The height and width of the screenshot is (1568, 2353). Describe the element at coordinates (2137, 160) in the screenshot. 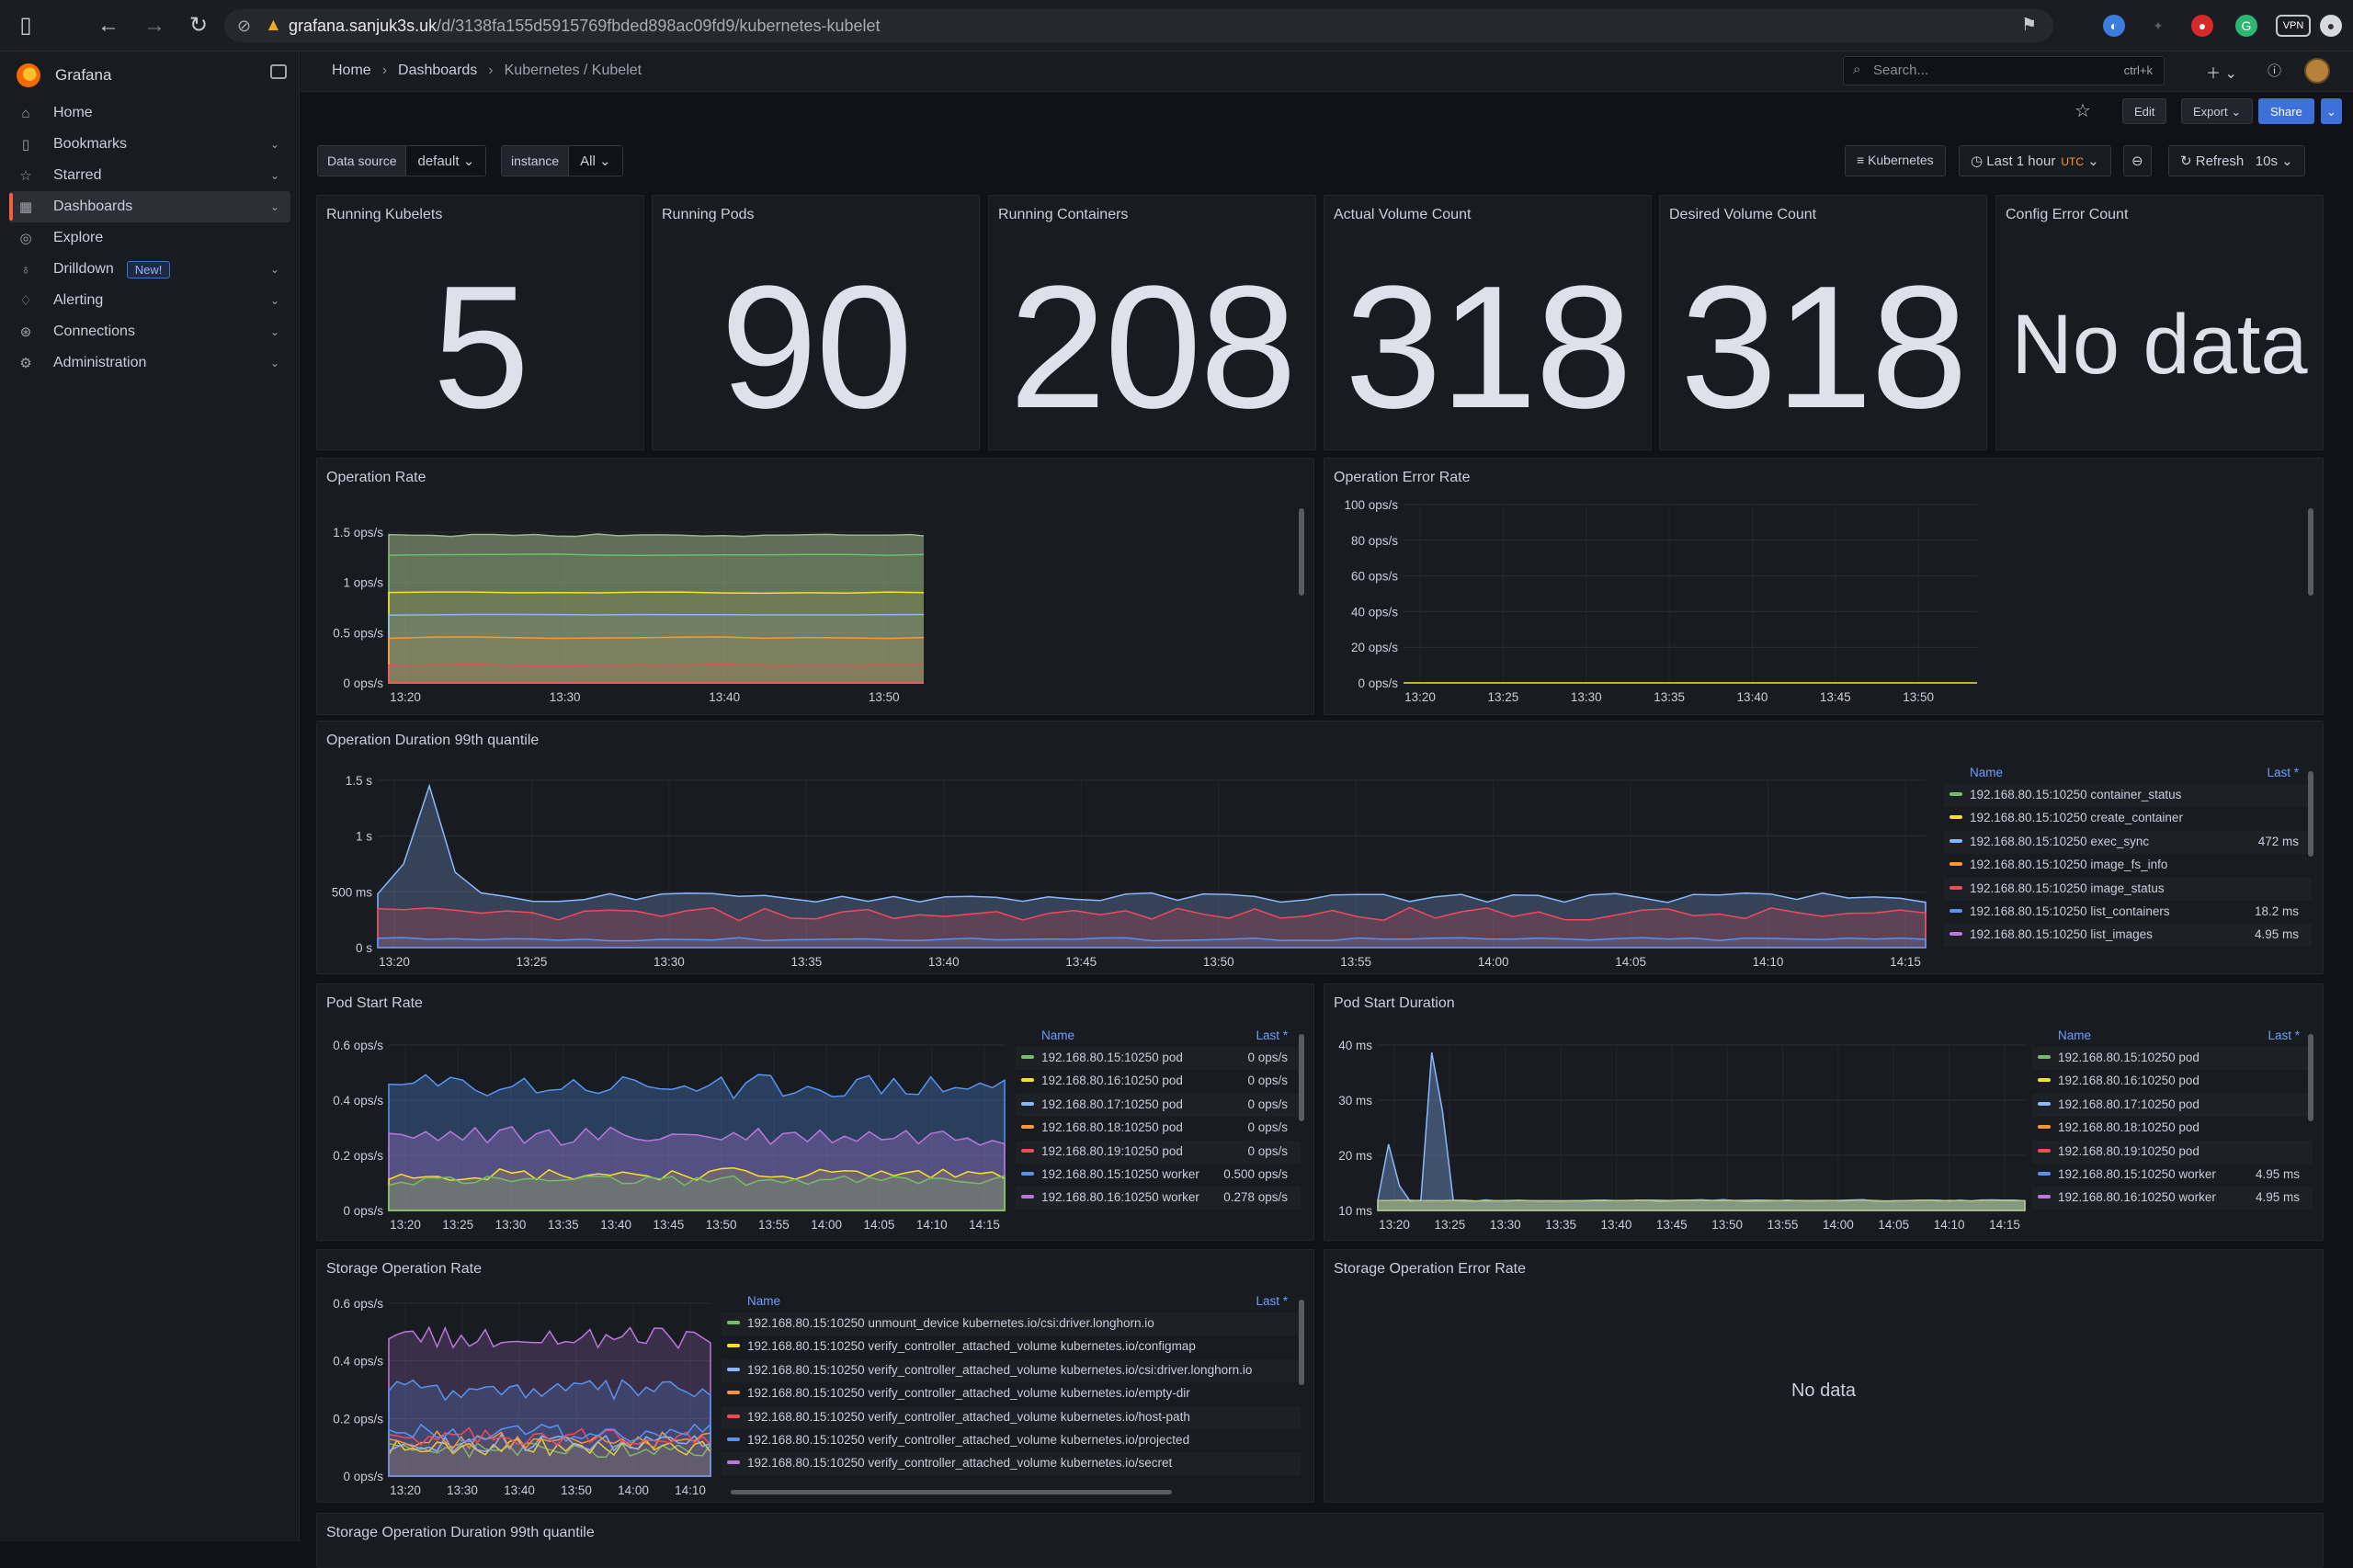

I see `zoom-out-button: ⊖` at that location.